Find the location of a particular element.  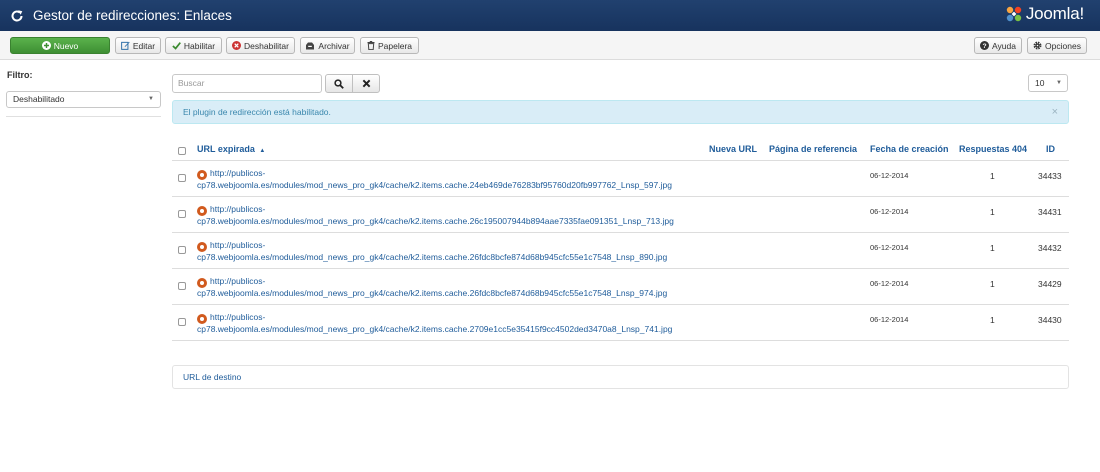

column-header-hits: Respuestas 404 is located at coordinates (993, 149).